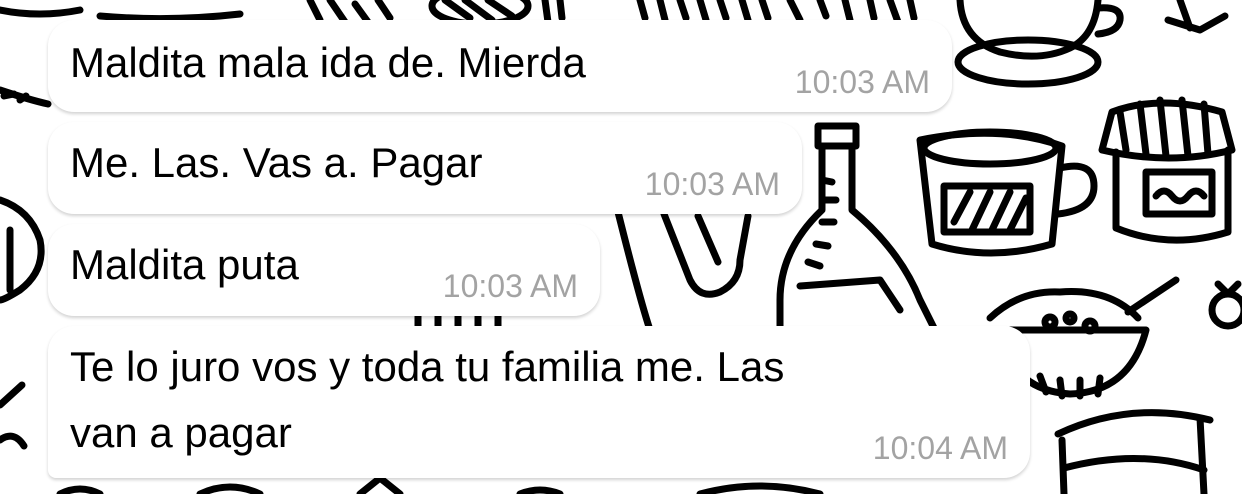 The width and height of the screenshot is (1242, 494). I want to click on coffee-cup-icon, so click(1091, 44).